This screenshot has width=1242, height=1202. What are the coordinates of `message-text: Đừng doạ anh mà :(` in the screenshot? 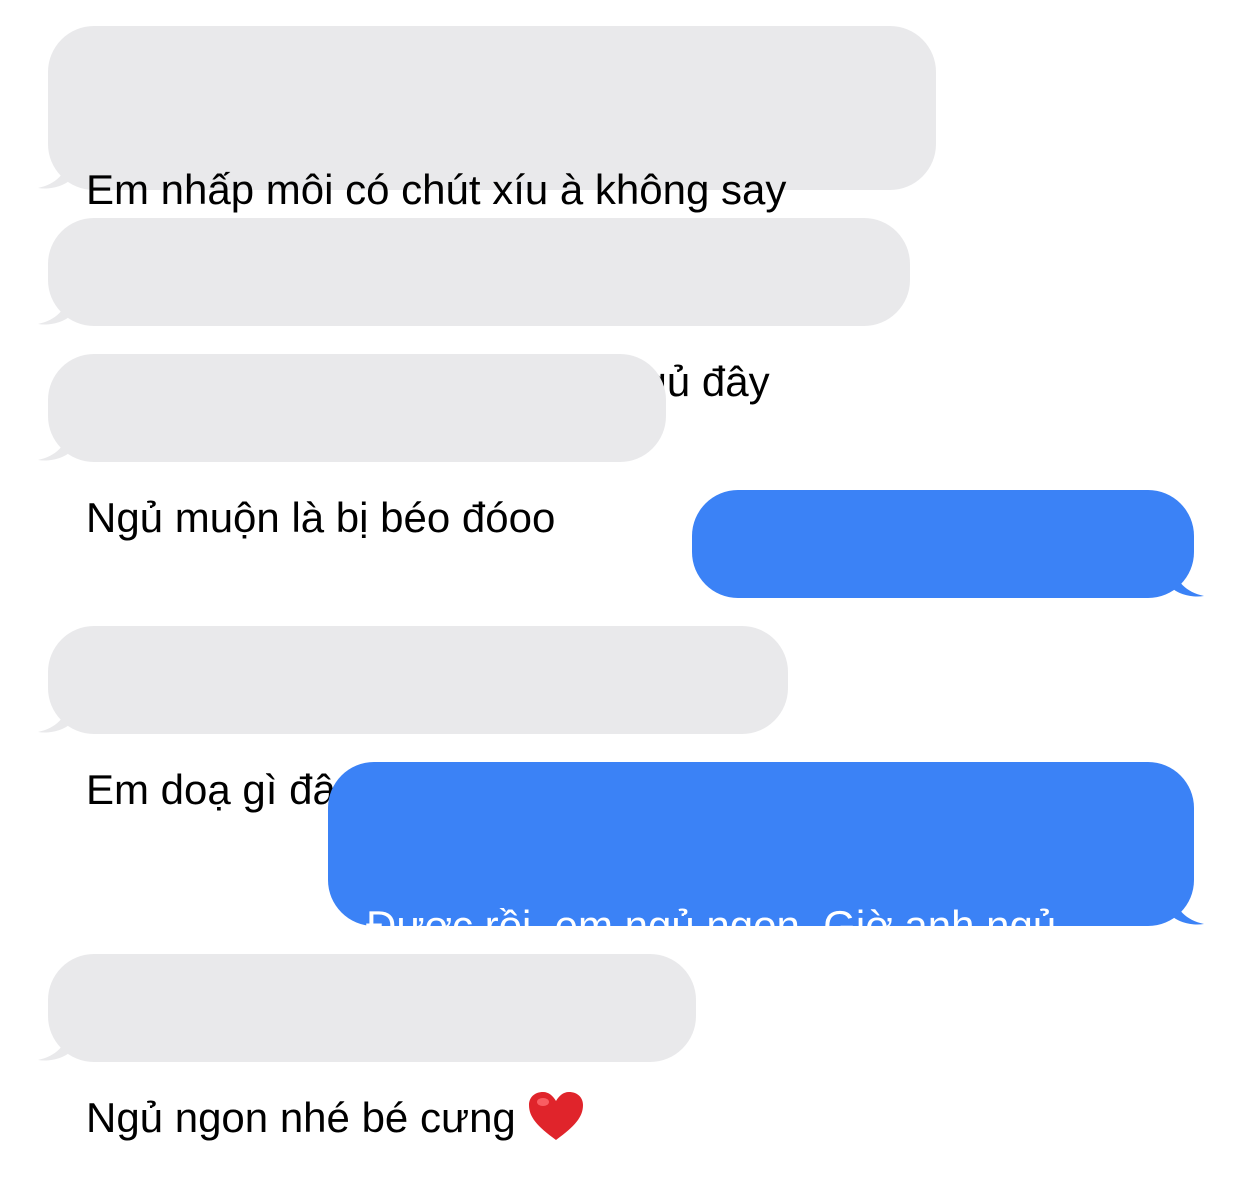 It's located at (918, 653).